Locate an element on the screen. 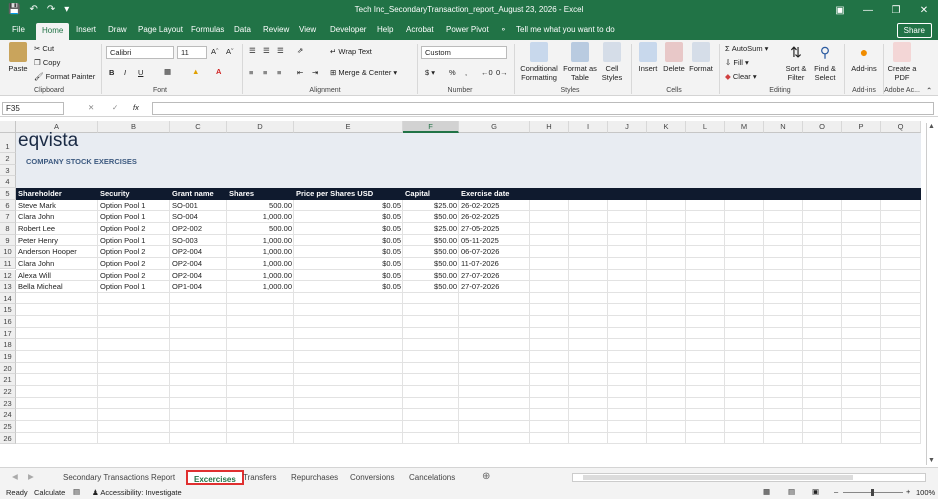 The image size is (938, 499). table-header-cell: Shares is located at coordinates (260, 194).